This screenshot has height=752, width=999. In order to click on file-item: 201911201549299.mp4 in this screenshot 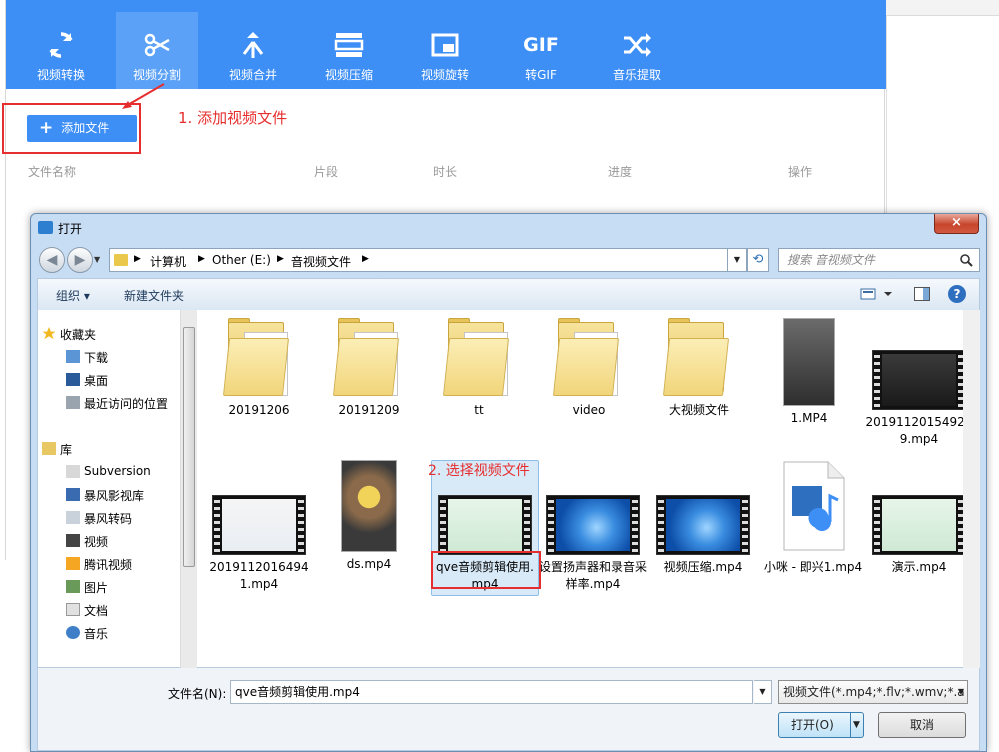, I will do `click(919, 399)`.